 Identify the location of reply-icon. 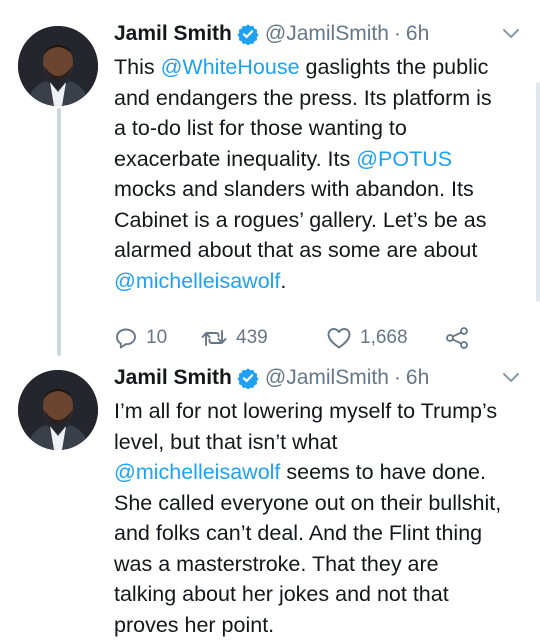
(126, 338).